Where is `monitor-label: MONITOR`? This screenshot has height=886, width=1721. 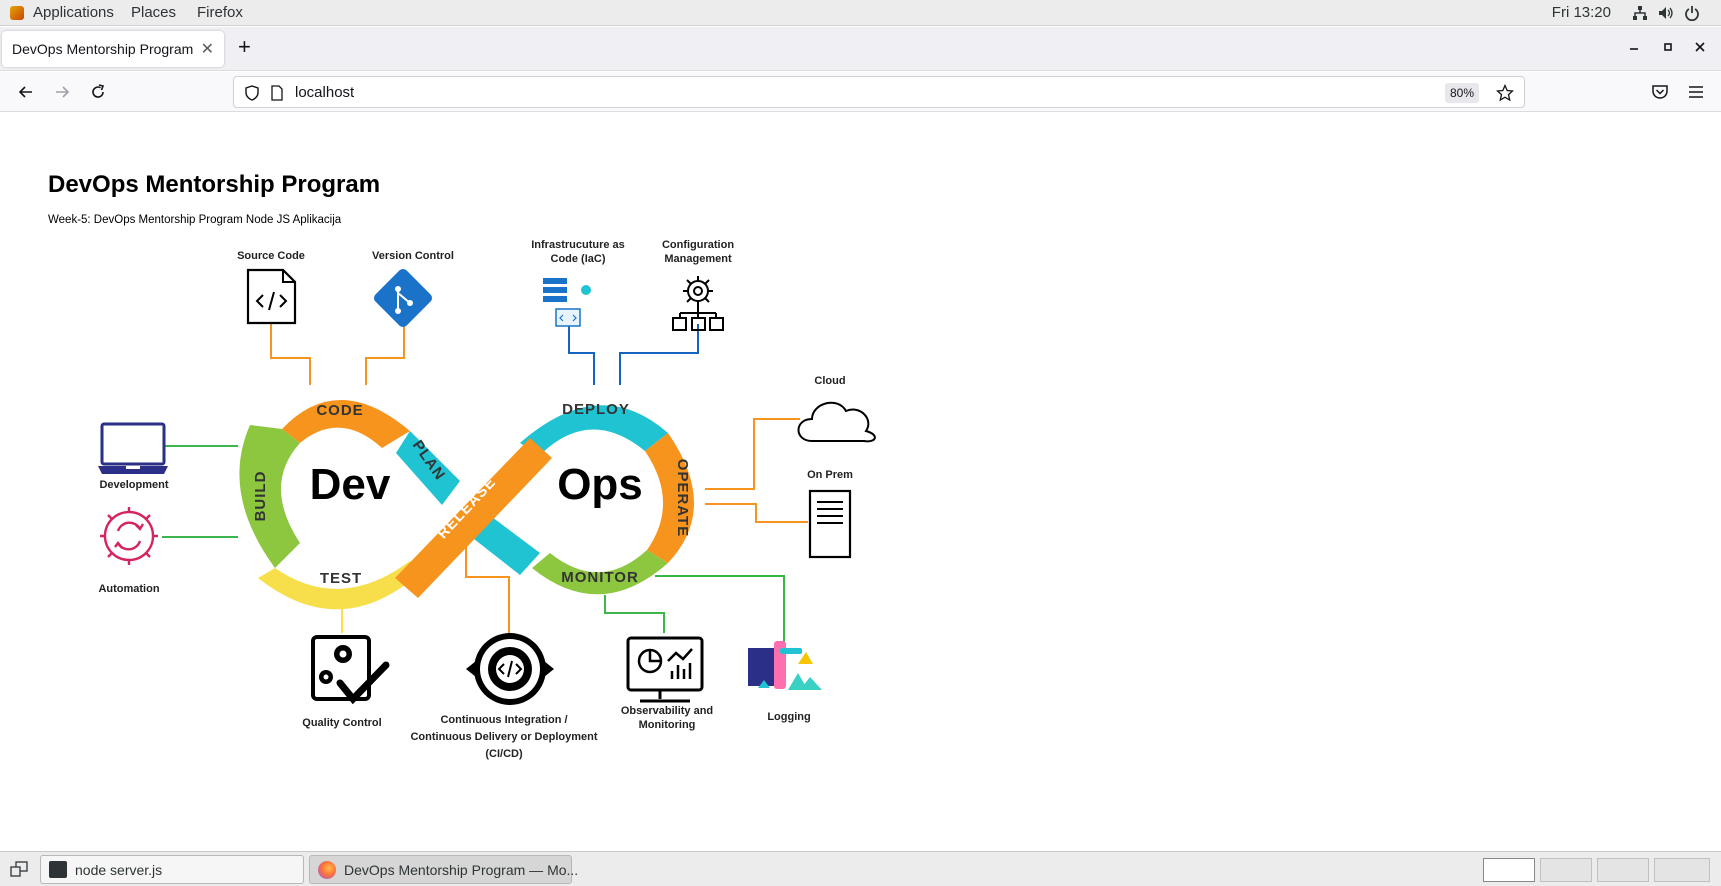
monitor-label: MONITOR is located at coordinates (600, 577).